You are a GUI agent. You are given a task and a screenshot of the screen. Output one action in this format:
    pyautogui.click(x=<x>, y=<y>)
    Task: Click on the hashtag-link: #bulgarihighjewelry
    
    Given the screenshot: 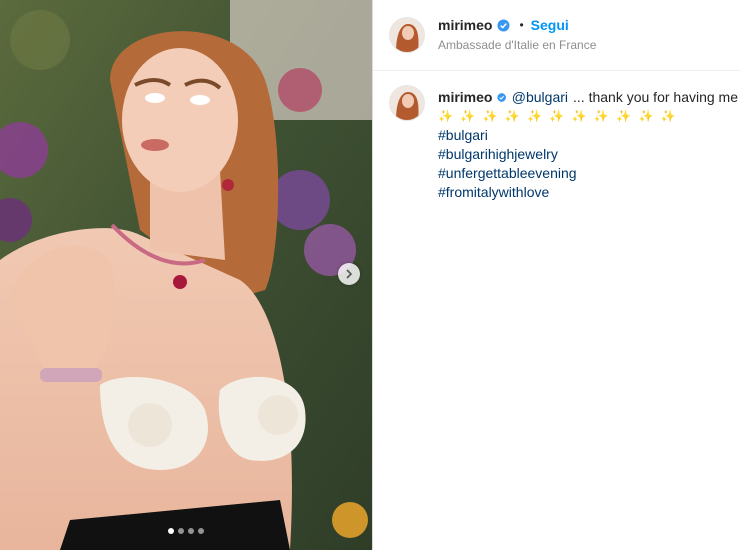 What is the action you would take?
    pyautogui.click(x=588, y=154)
    